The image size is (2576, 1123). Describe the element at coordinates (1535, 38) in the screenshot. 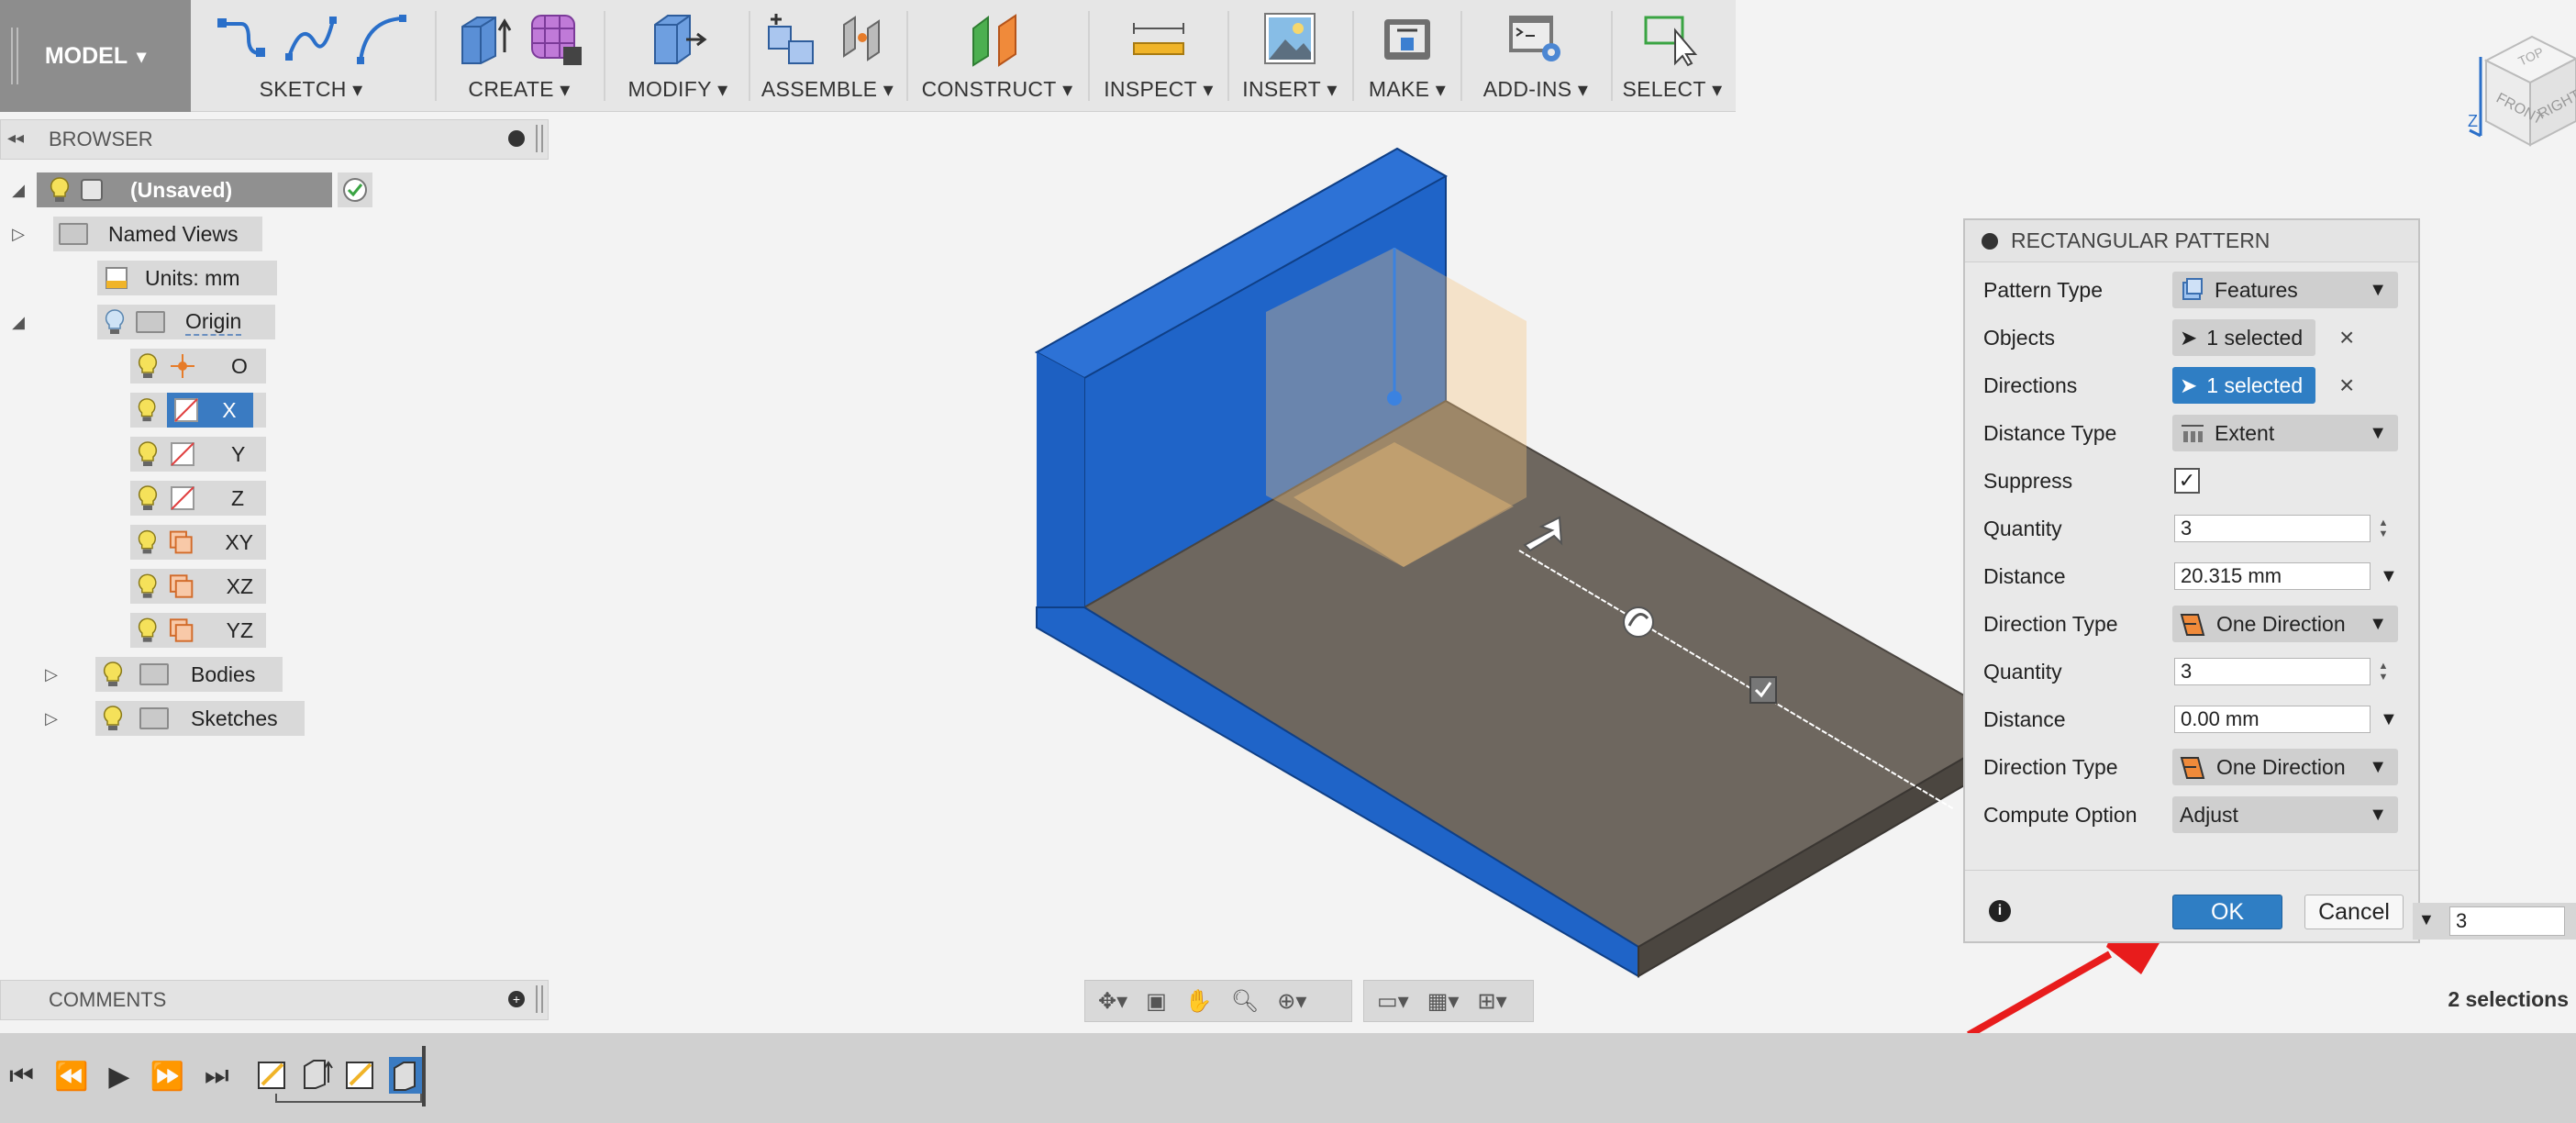

I see `scripts-icon` at that location.